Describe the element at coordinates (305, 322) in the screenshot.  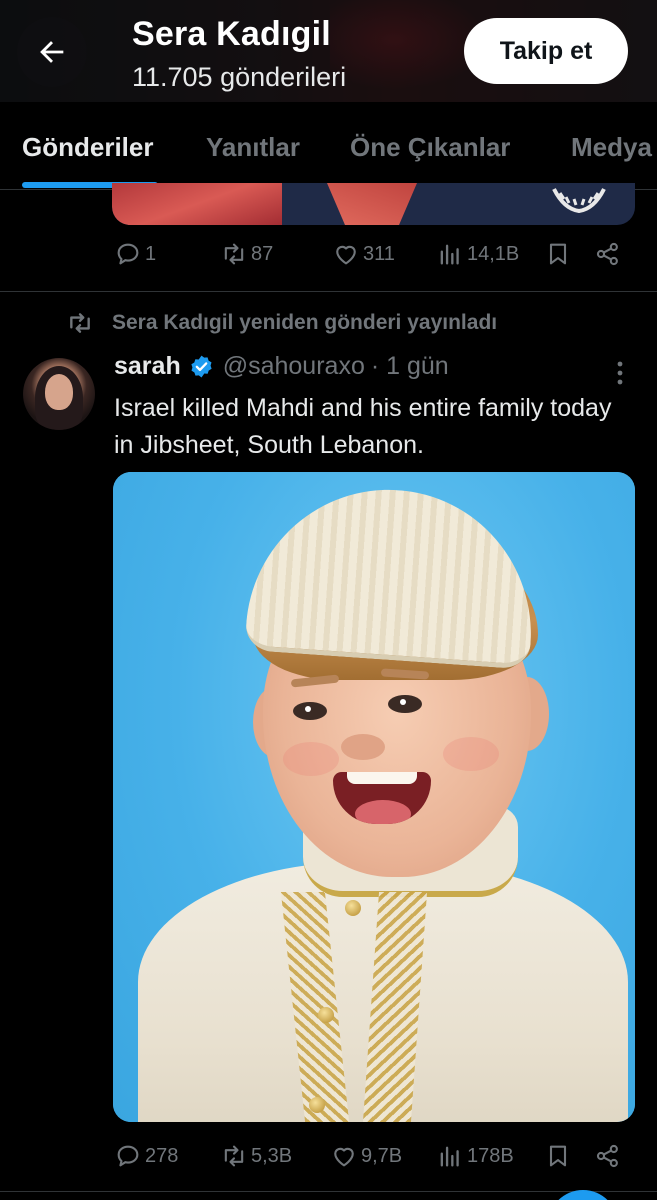
I see `repost-context-label: Sera Kadıgil yeniden gönderi yayınladı` at that location.